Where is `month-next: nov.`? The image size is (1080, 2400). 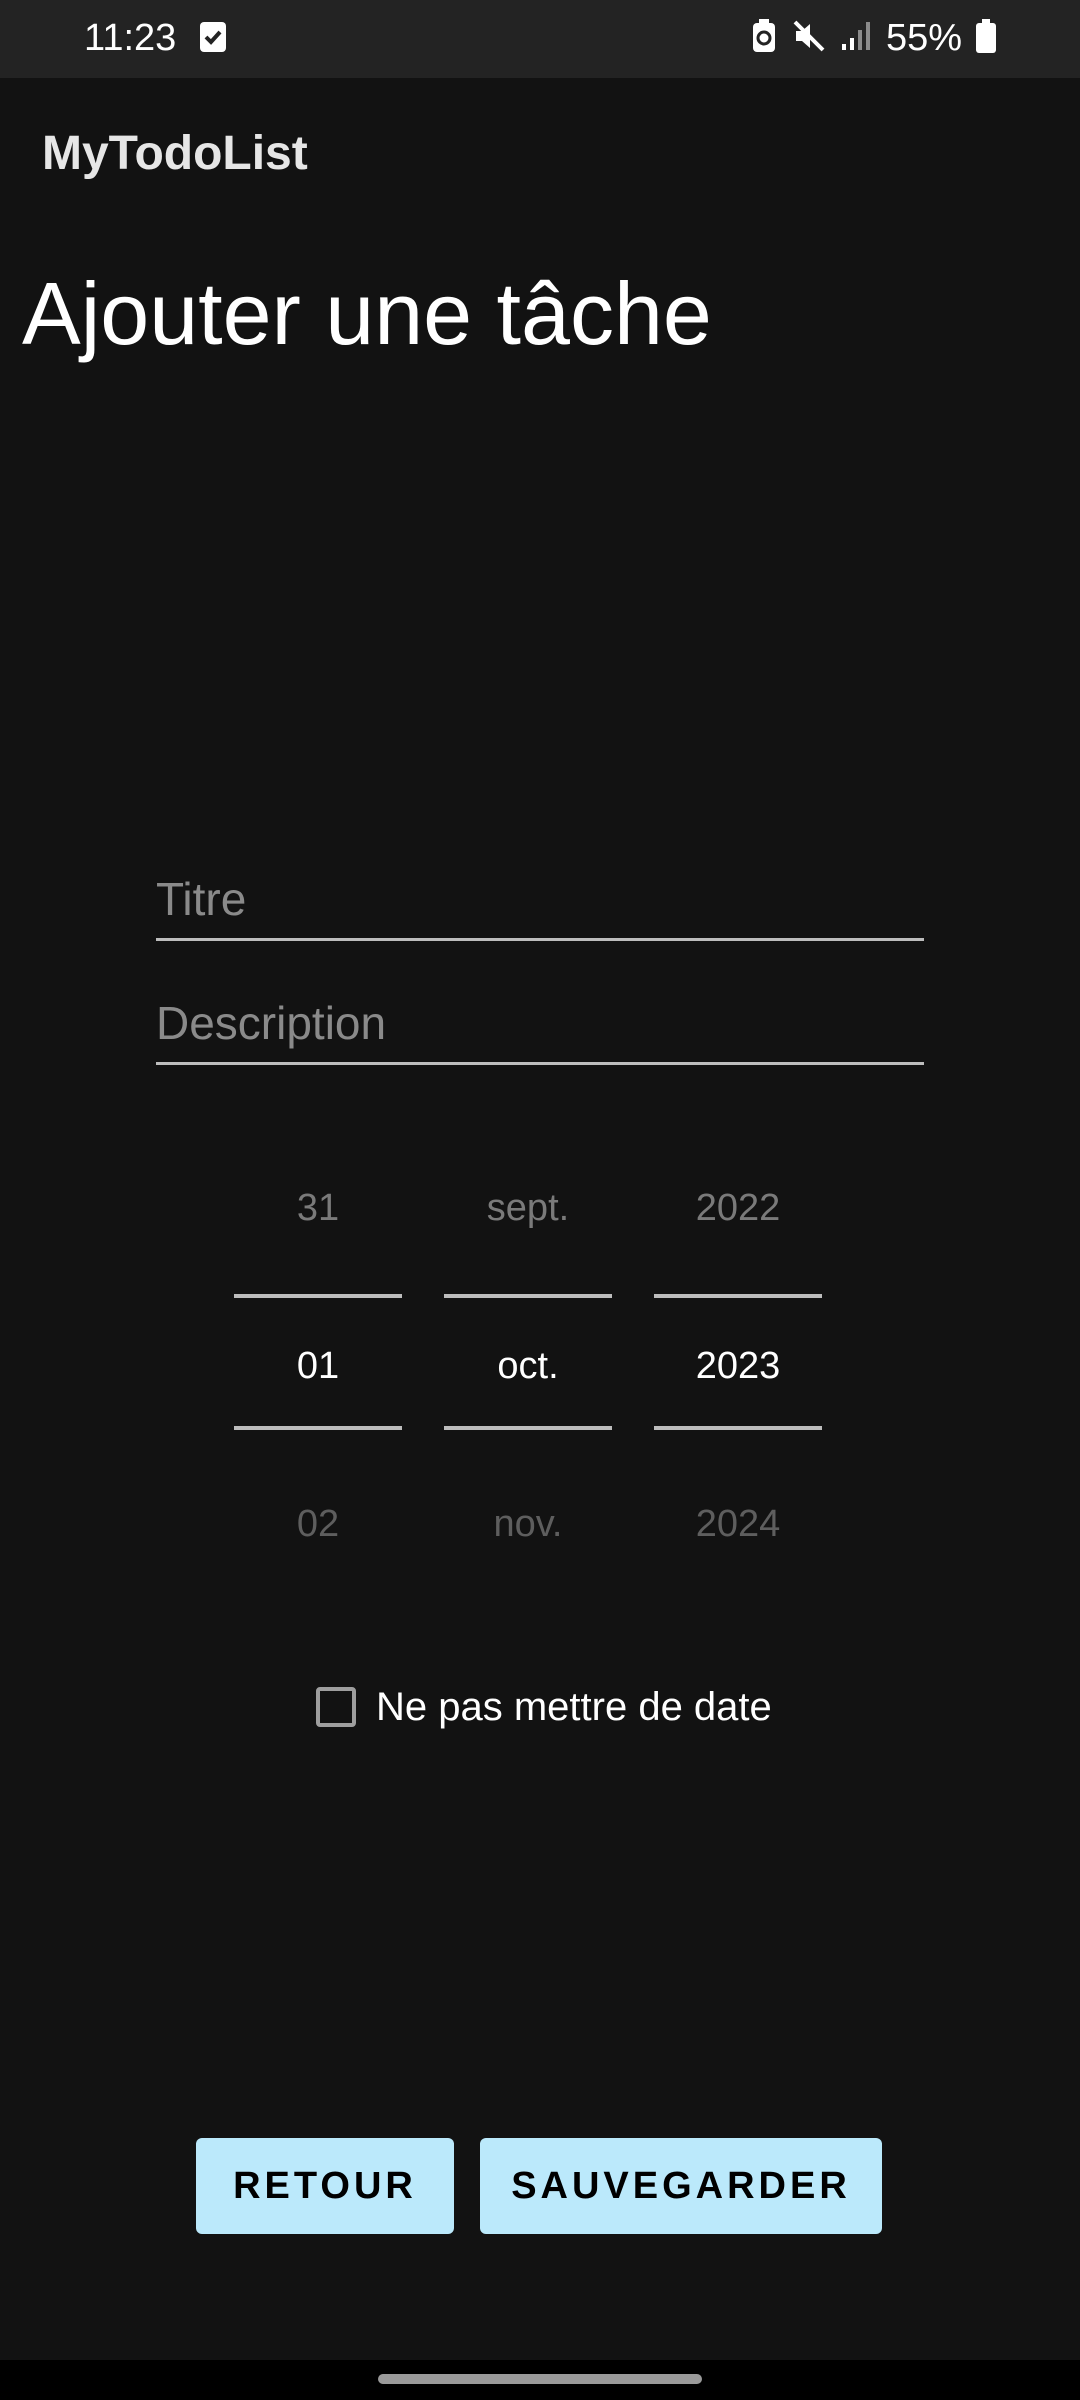
month-next: nov. is located at coordinates (528, 1524).